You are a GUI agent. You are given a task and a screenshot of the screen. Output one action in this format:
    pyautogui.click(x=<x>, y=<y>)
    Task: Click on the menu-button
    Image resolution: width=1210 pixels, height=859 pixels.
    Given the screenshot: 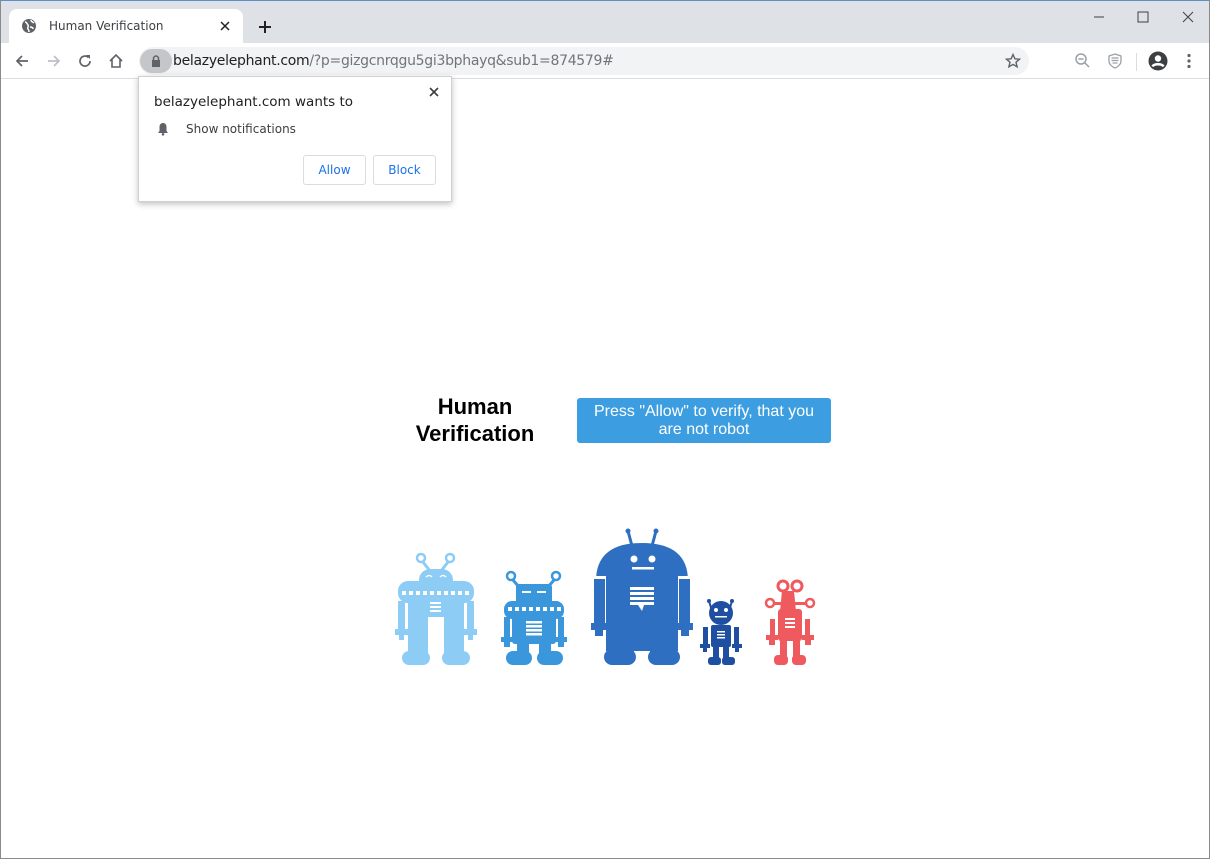 What is the action you would take?
    pyautogui.click(x=1189, y=61)
    